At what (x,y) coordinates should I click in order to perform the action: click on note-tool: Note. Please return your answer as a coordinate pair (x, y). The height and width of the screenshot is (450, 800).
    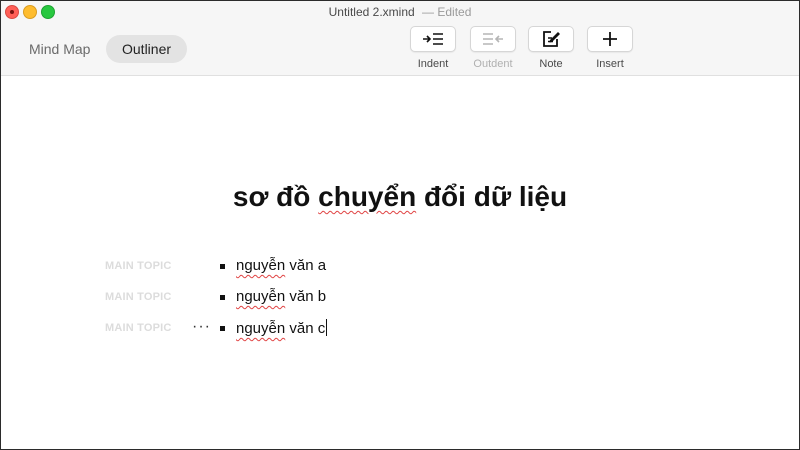
    Looking at the image, I should click on (551, 48).